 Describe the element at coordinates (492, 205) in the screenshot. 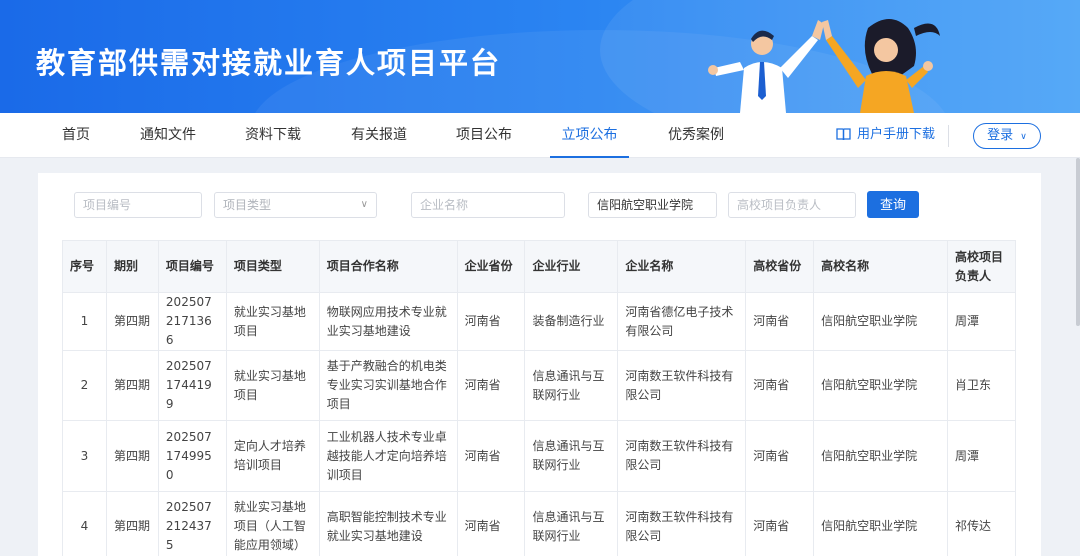

I see `company-name-input` at that location.